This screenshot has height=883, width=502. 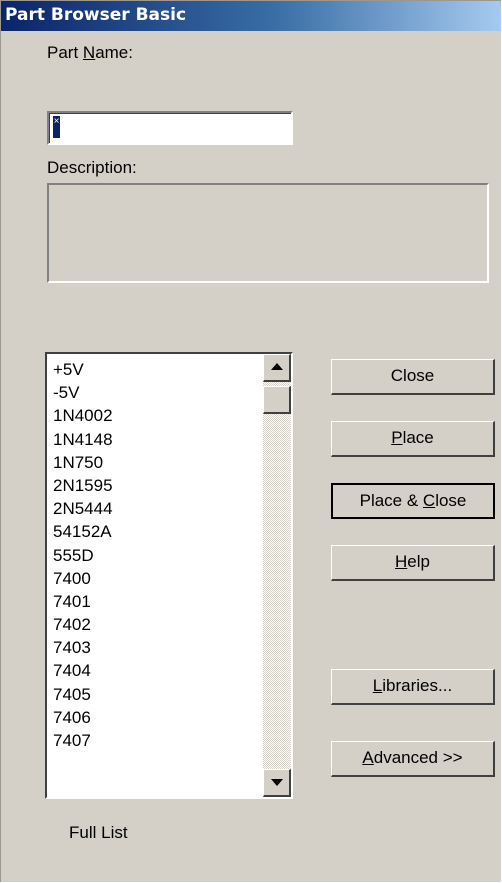 What do you see at coordinates (83, 601) in the screenshot?
I see `list-item: 7401` at bounding box center [83, 601].